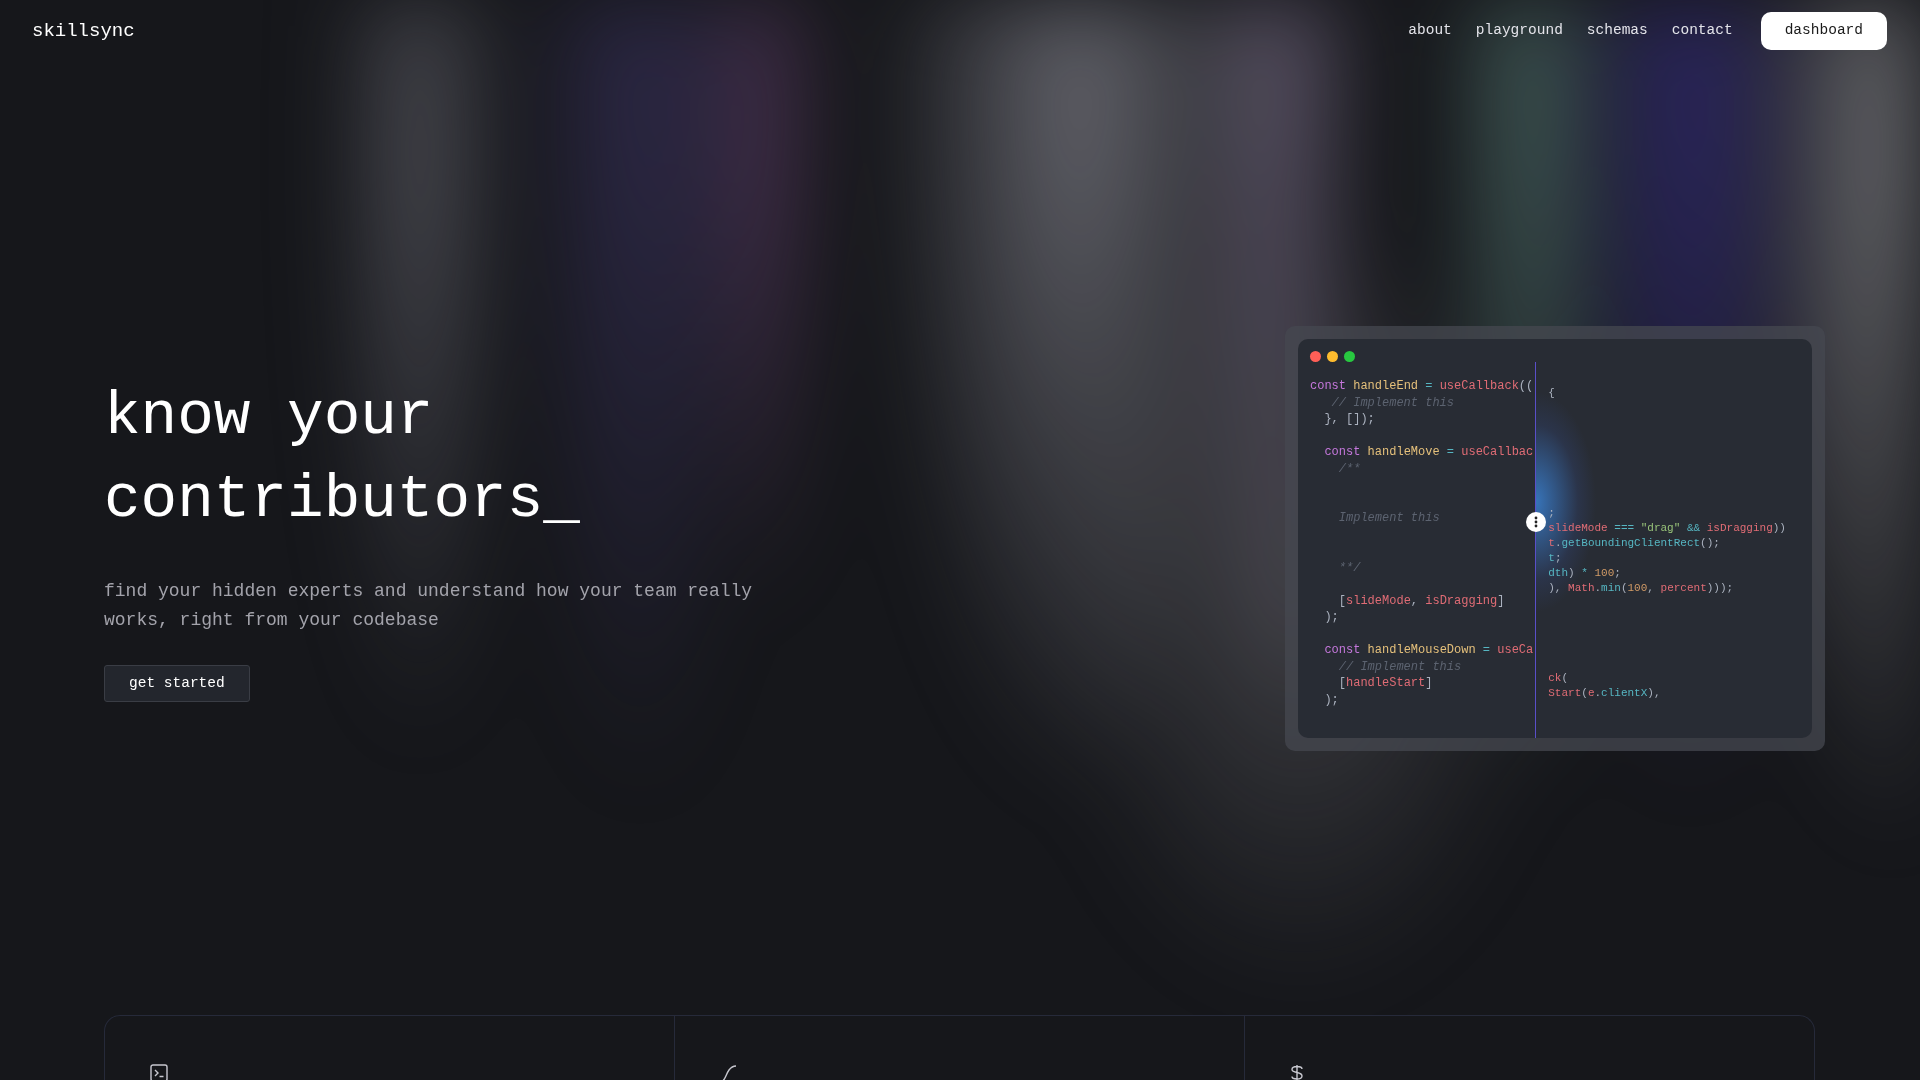 This screenshot has height=1080, width=1920. I want to click on drag-handle, so click(1536, 522).